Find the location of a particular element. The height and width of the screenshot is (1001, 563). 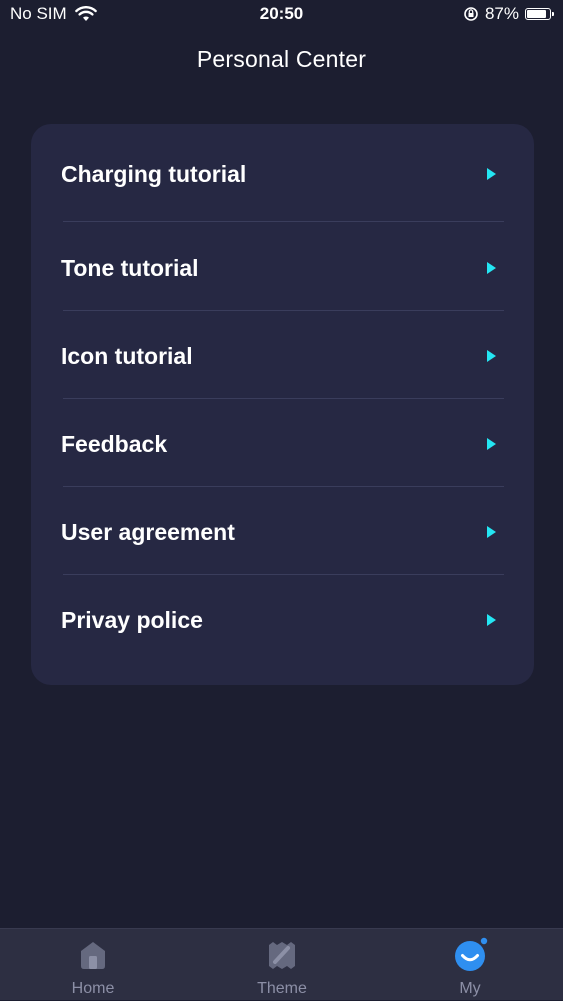

status-right: 87% is located at coordinates (508, 14).